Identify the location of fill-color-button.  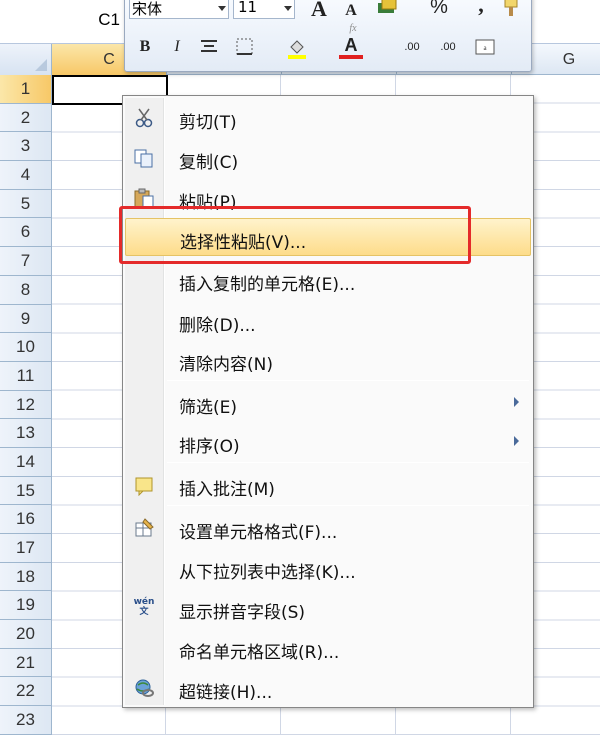
(297, 47).